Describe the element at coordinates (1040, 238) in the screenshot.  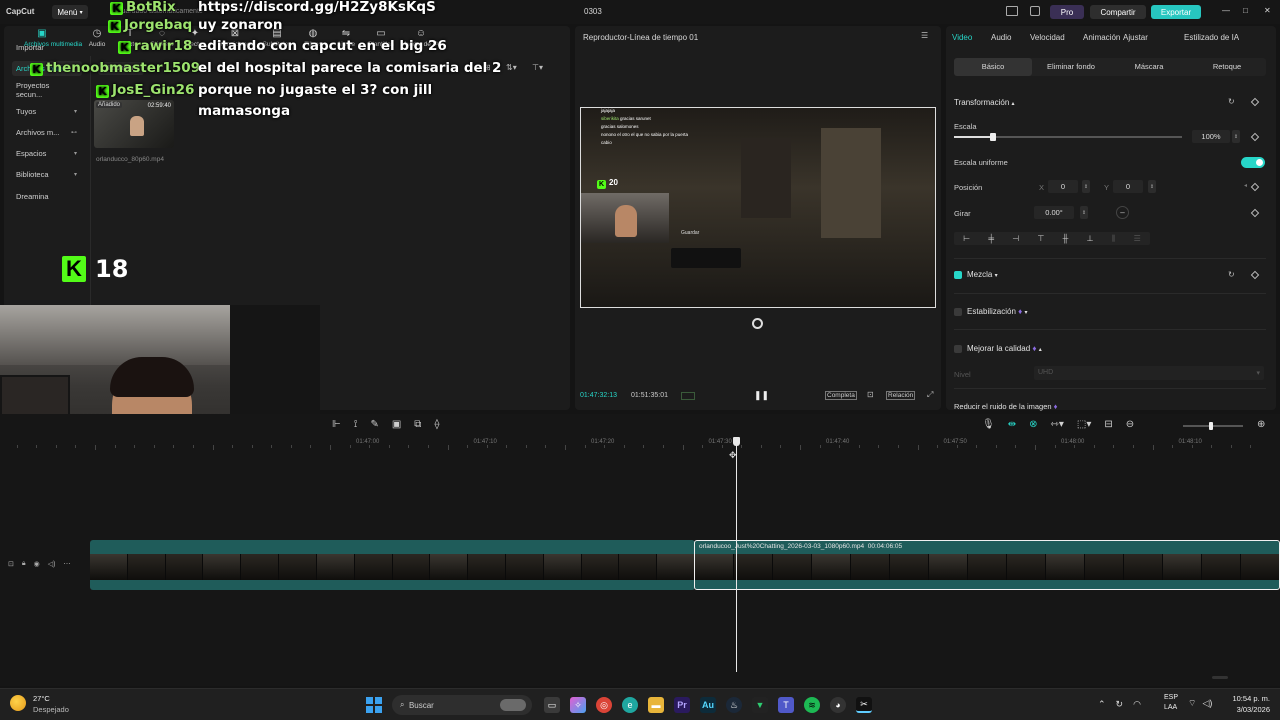
I see `align-top-icon: ⊤` at that location.